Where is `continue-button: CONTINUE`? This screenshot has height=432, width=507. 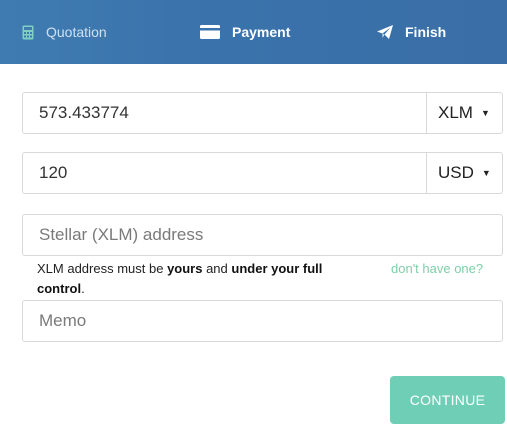 continue-button: CONTINUE is located at coordinates (447, 400).